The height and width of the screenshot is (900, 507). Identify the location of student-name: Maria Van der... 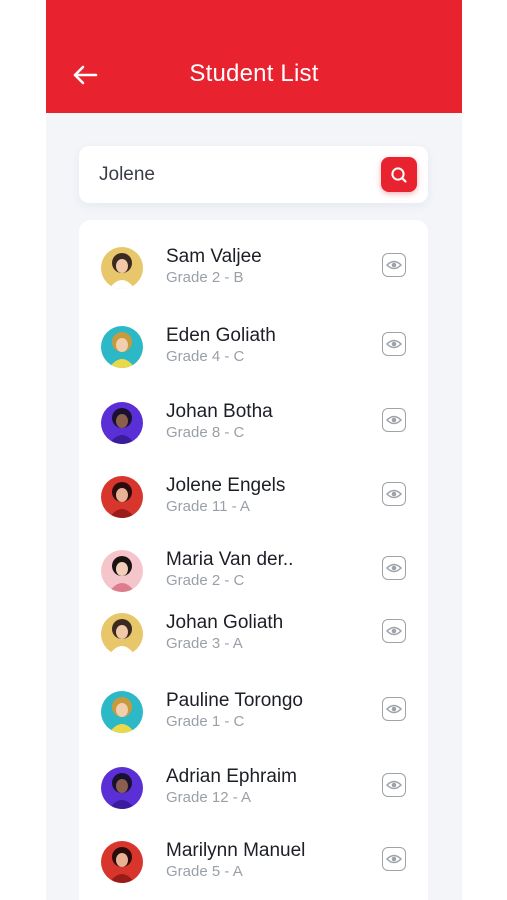
(230, 559).